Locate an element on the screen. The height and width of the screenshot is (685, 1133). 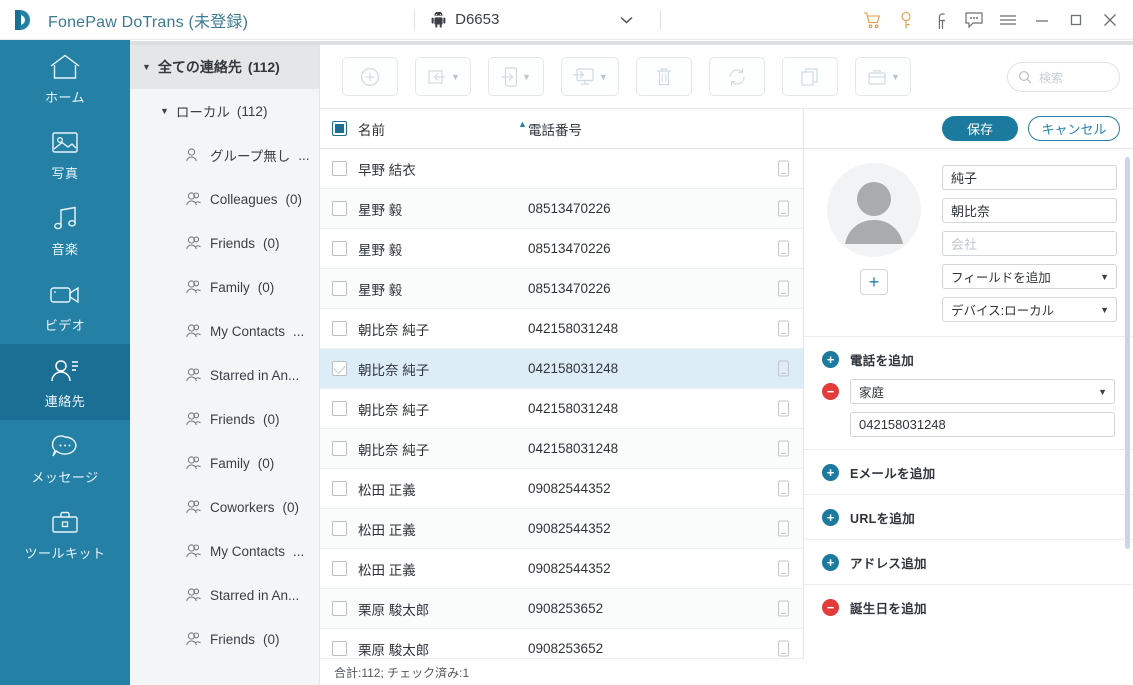
sidebar-item-messages: メッセージ is located at coordinates (65, 458).